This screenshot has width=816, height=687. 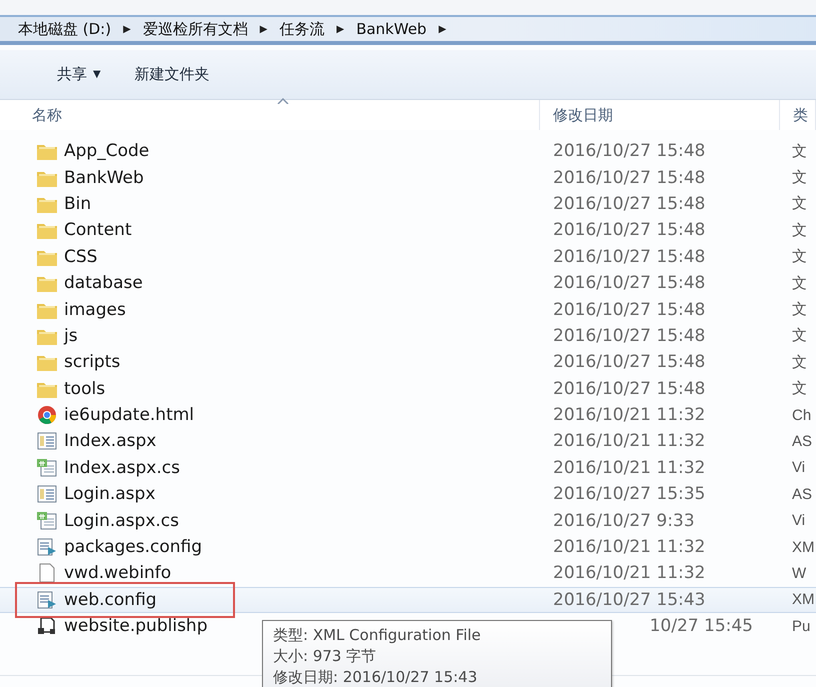 What do you see at coordinates (195, 29) in the screenshot?
I see `breadcrumb: 爱巡检所有文档` at bounding box center [195, 29].